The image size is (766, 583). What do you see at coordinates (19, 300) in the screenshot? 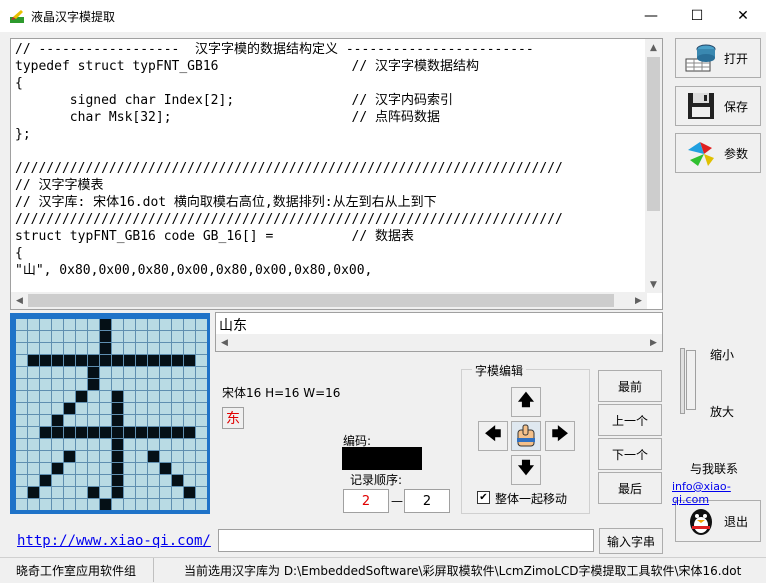
I see `scroll-left-icon: ◀` at bounding box center [19, 300].